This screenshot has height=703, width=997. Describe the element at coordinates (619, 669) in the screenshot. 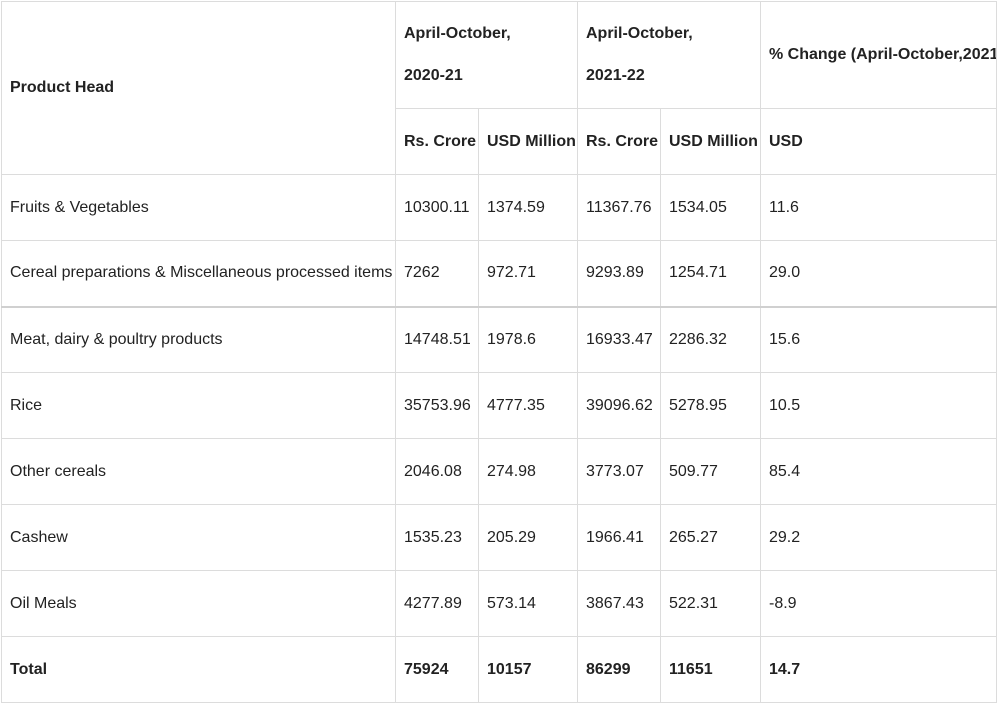

I see `total-rs-2021: 86299` at that location.